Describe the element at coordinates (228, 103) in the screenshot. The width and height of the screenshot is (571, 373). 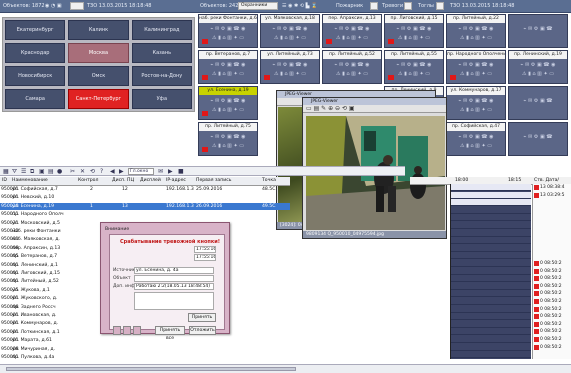
I see `object-tile: ул. Есенина, д.19 ⌁ ✉ ⚙ ▣ ☎ ◉ ⚠ ▮ ⌂ ▥ ✦ ▭` at that location.